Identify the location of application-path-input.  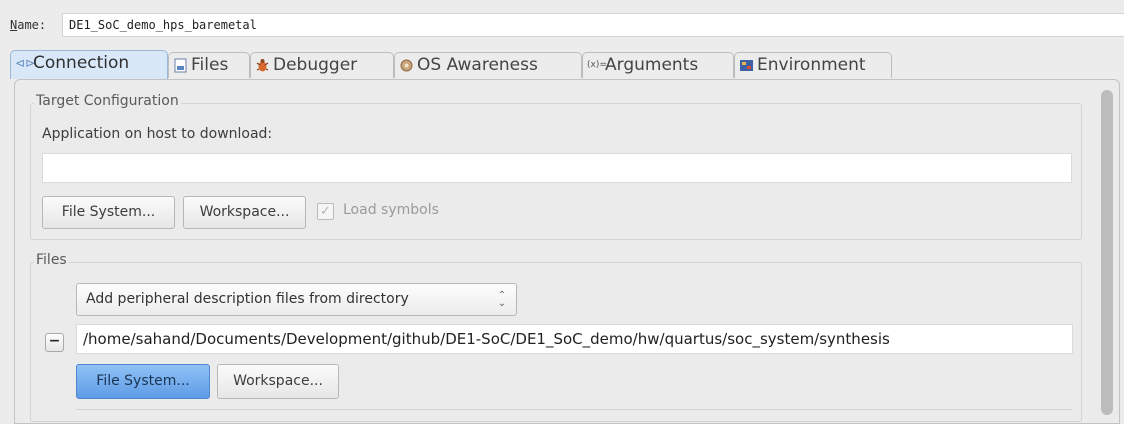
(557, 168).